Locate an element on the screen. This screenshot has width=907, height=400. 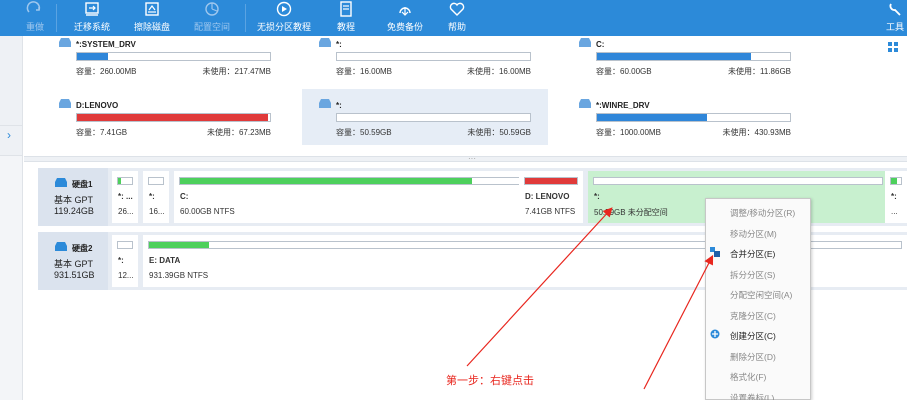
partition-card: D:LENOVO 容量：7.41GB 未使用：67.23MB is located at coordinates (165, 117).